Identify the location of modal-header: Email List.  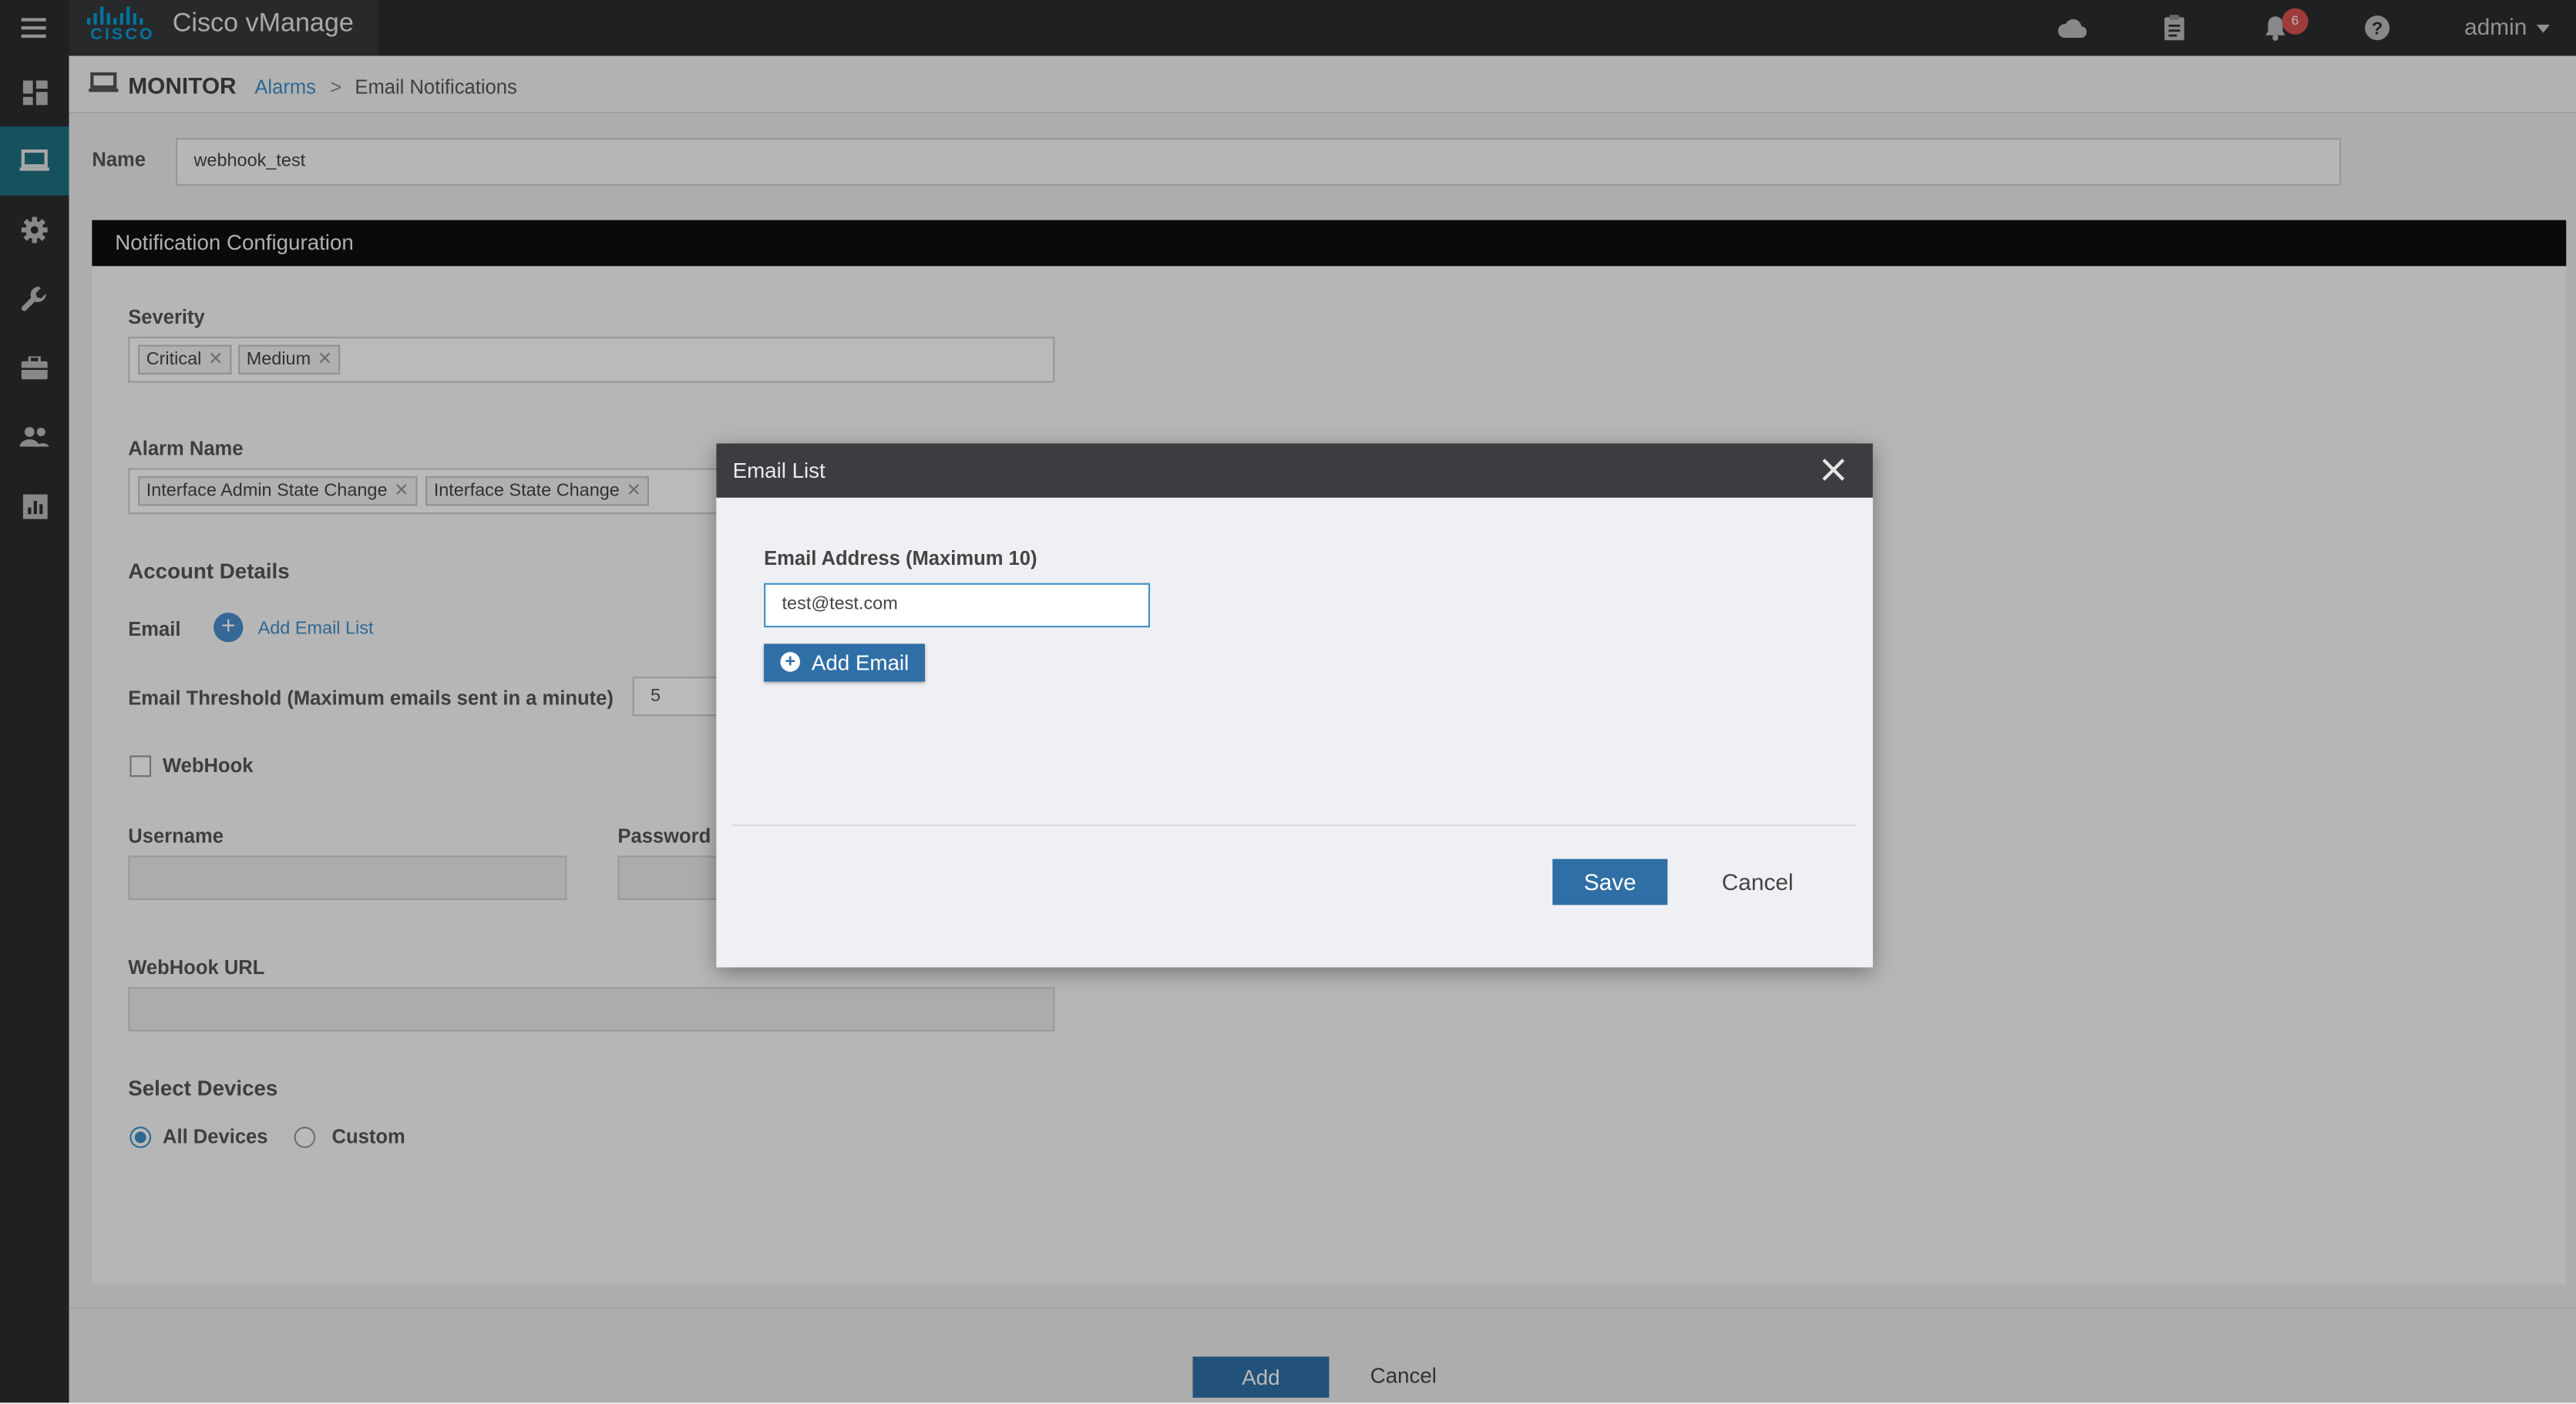
(1294, 470).